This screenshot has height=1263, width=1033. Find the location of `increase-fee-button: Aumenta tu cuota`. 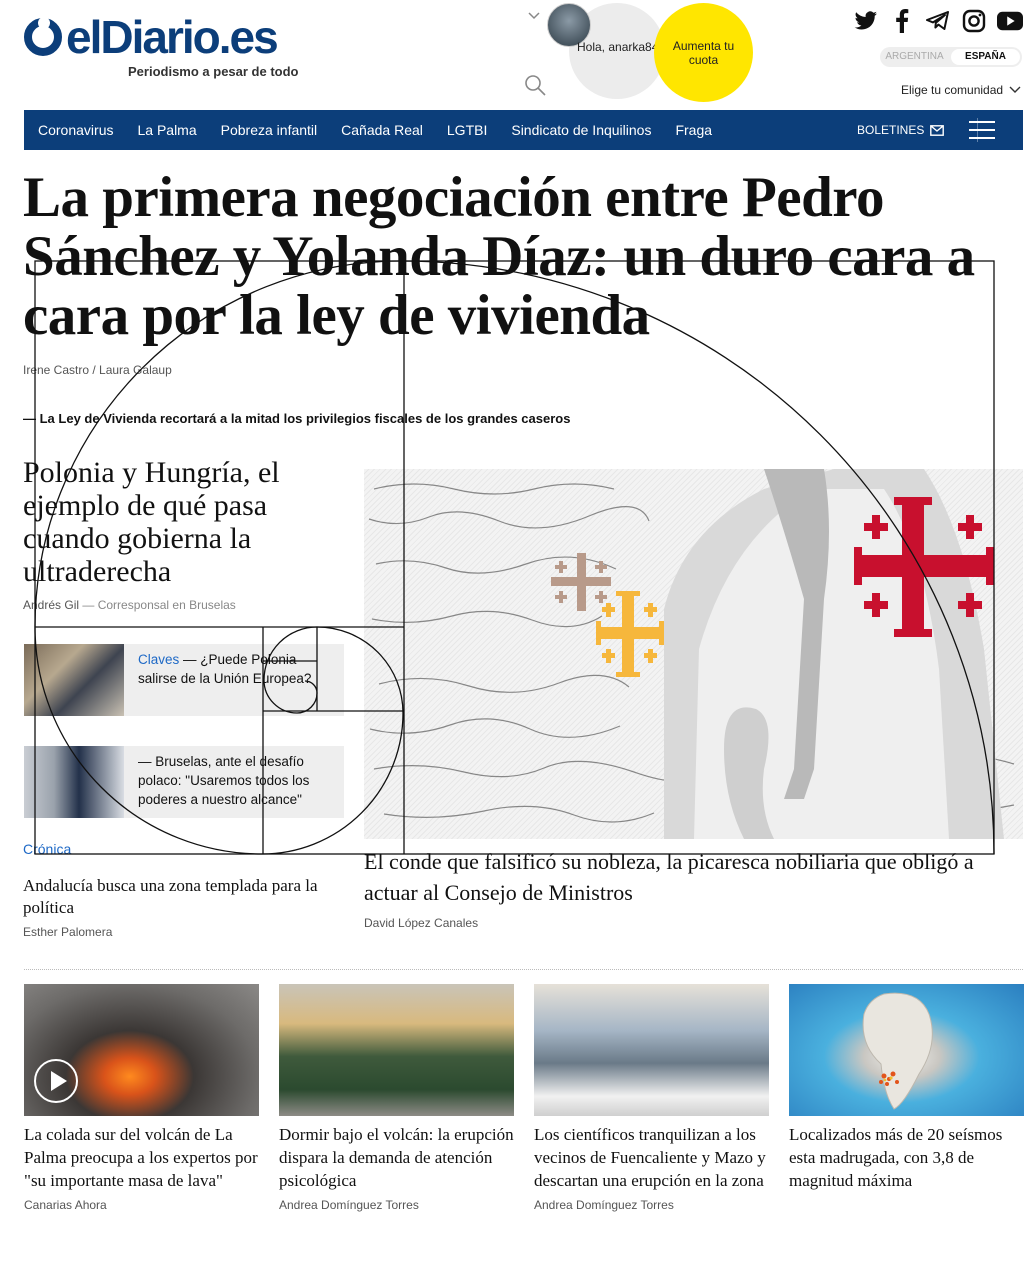

increase-fee-button: Aumenta tu cuota is located at coordinates (703, 52).